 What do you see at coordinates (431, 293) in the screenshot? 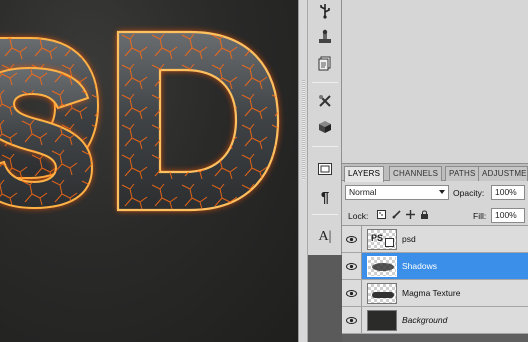
I see `layer-name: Magma Texture` at bounding box center [431, 293].